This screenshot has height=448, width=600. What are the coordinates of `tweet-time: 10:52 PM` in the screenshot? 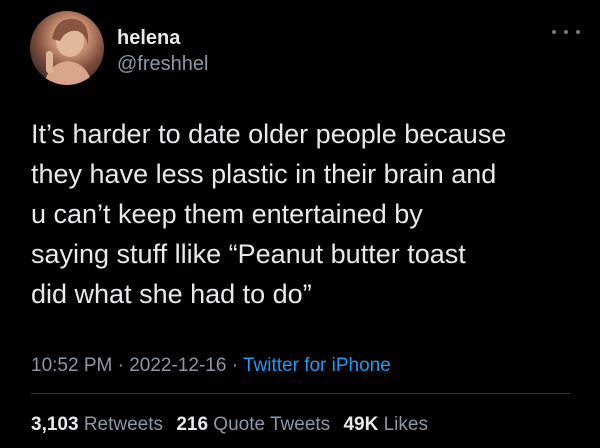 It's located at (71, 365).